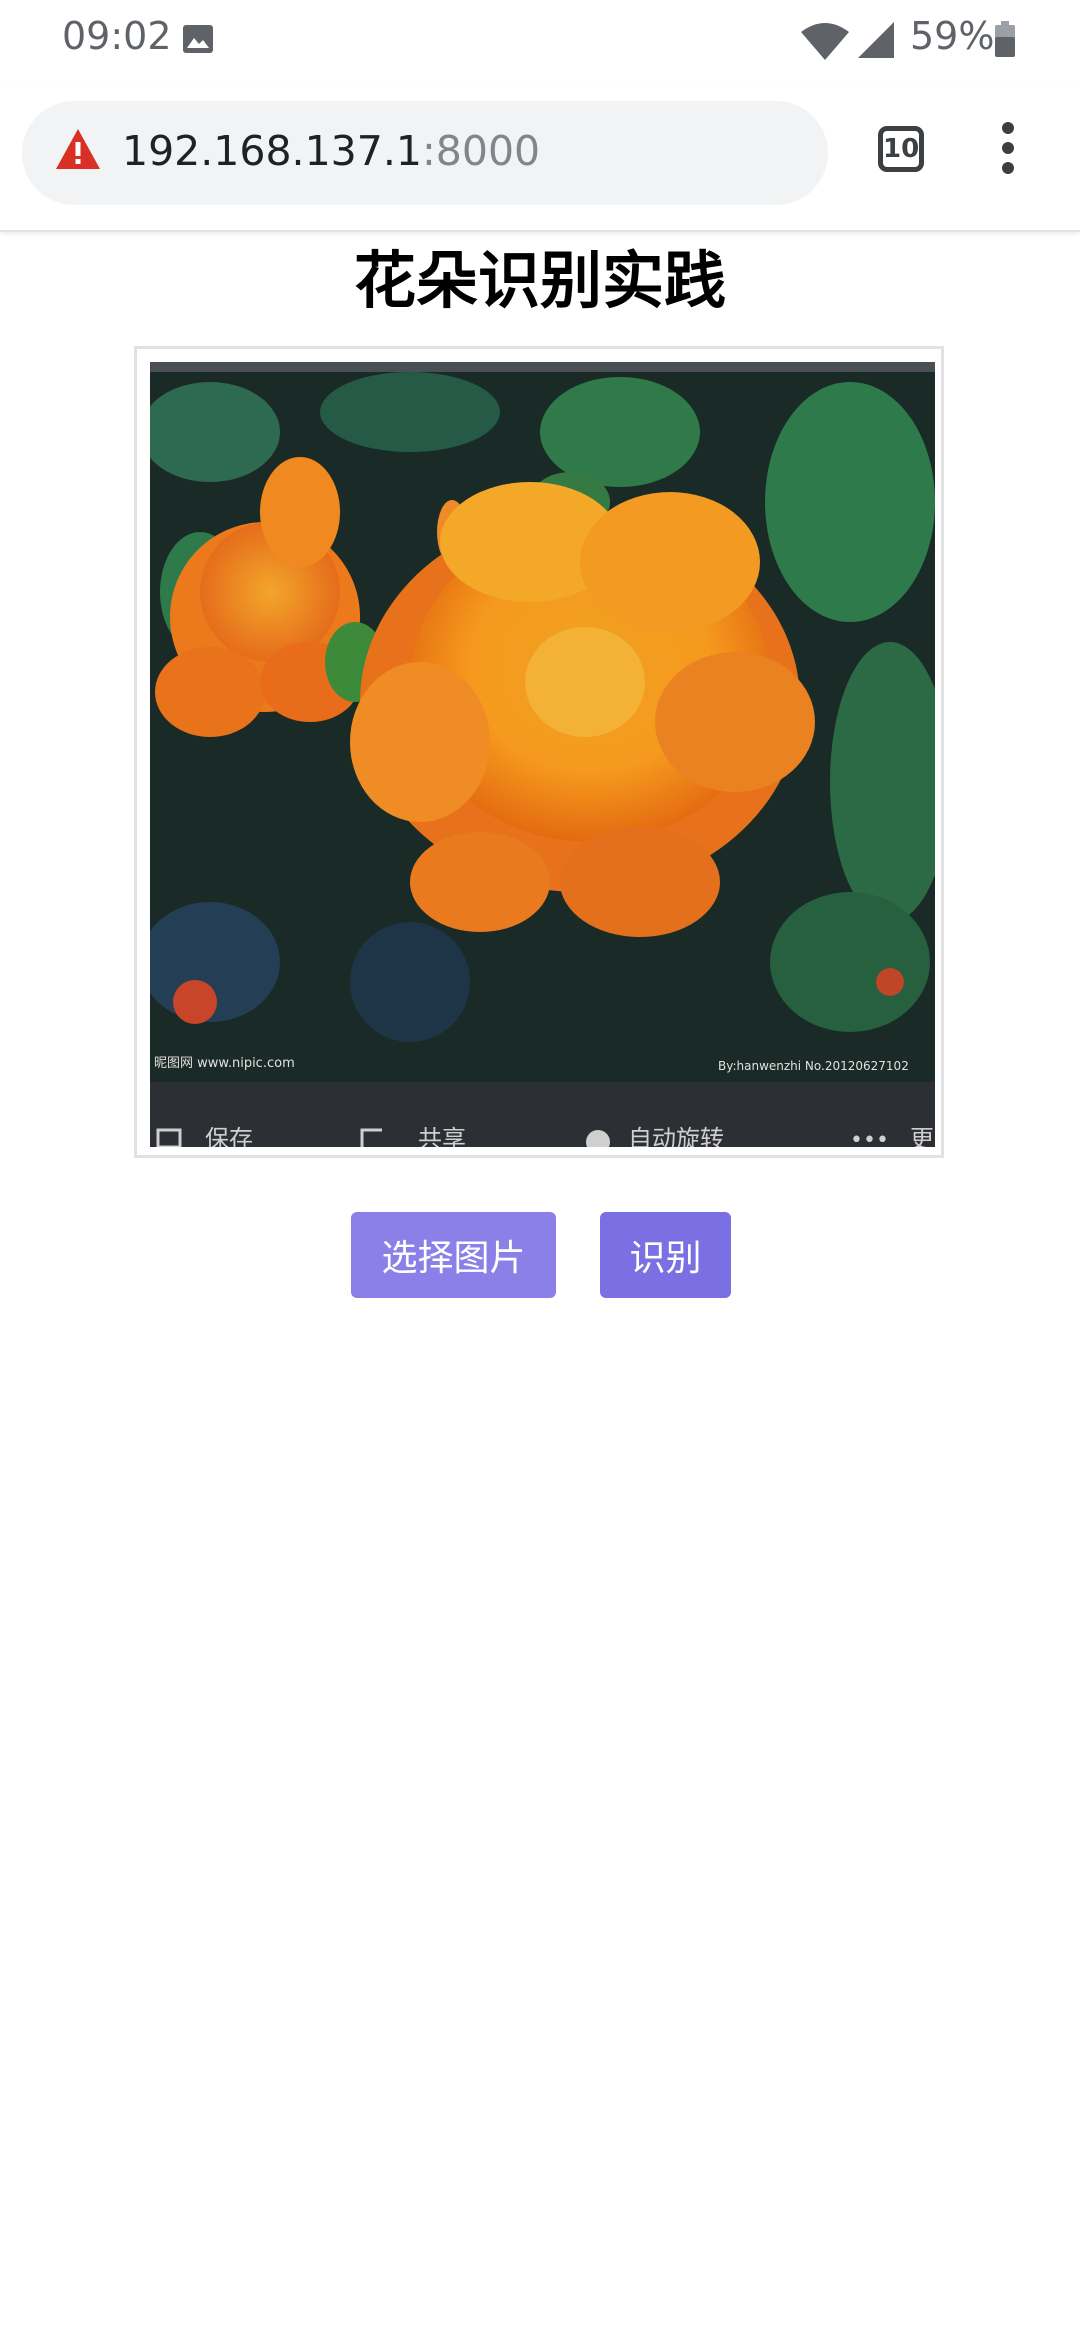 The height and width of the screenshot is (2340, 1080). Describe the element at coordinates (198, 39) in the screenshot. I see `image-icon` at that location.